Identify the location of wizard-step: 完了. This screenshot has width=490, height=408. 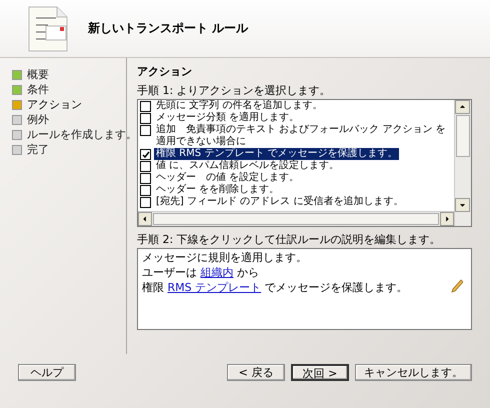
(38, 149).